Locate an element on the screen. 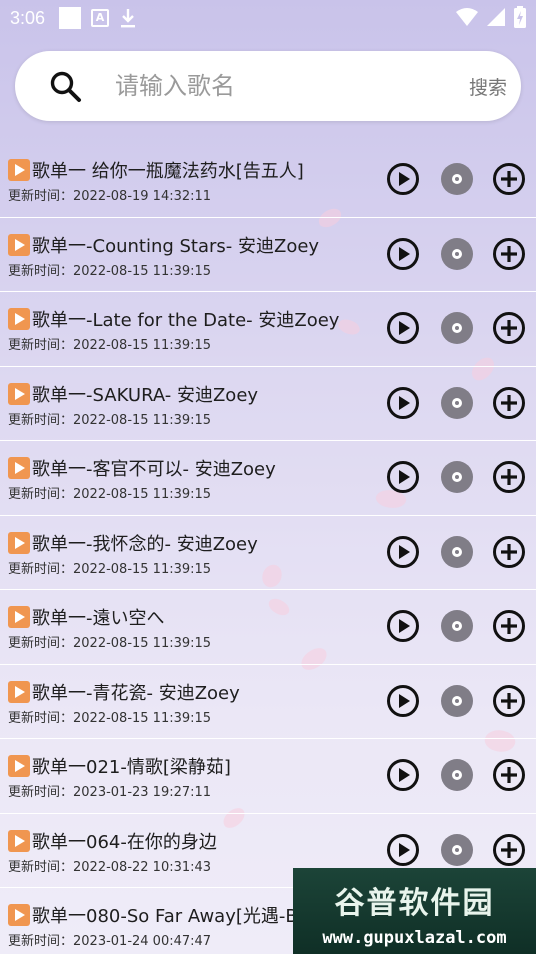  song-title: 歌单一-我怀念的- 安迪Zoey is located at coordinates (145, 544).